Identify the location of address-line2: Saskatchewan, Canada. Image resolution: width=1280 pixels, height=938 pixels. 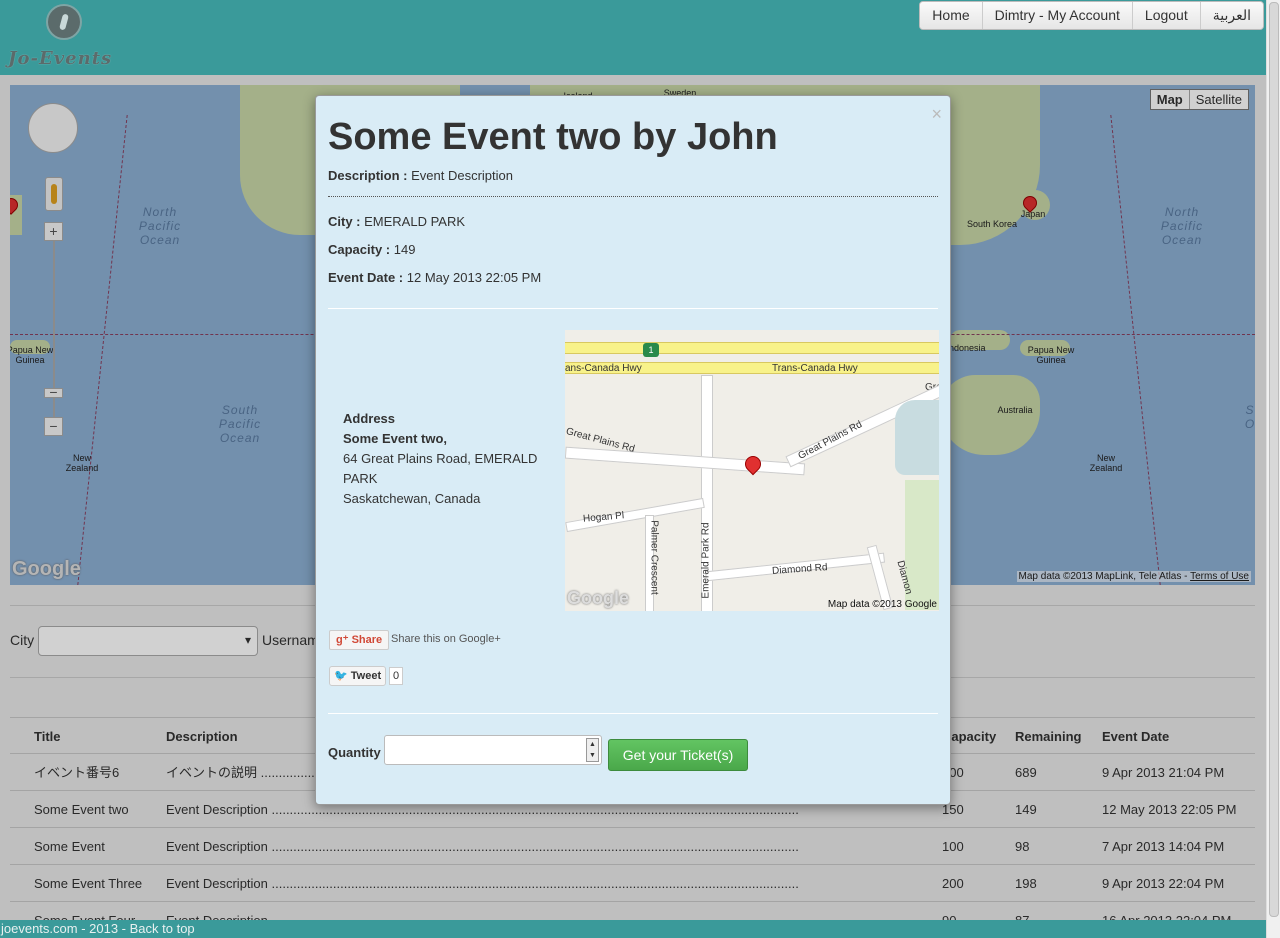
(412, 498).